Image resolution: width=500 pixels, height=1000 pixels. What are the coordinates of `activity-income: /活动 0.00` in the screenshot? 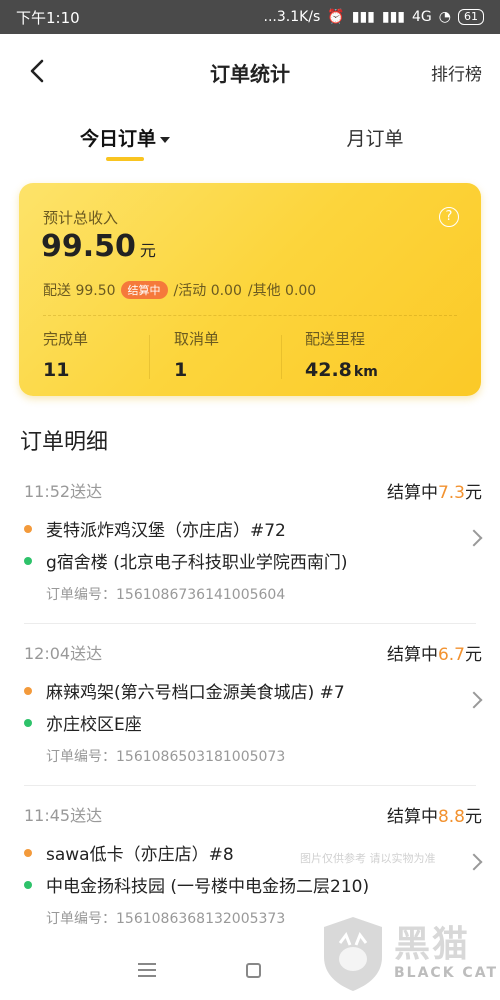 It's located at (207, 291).